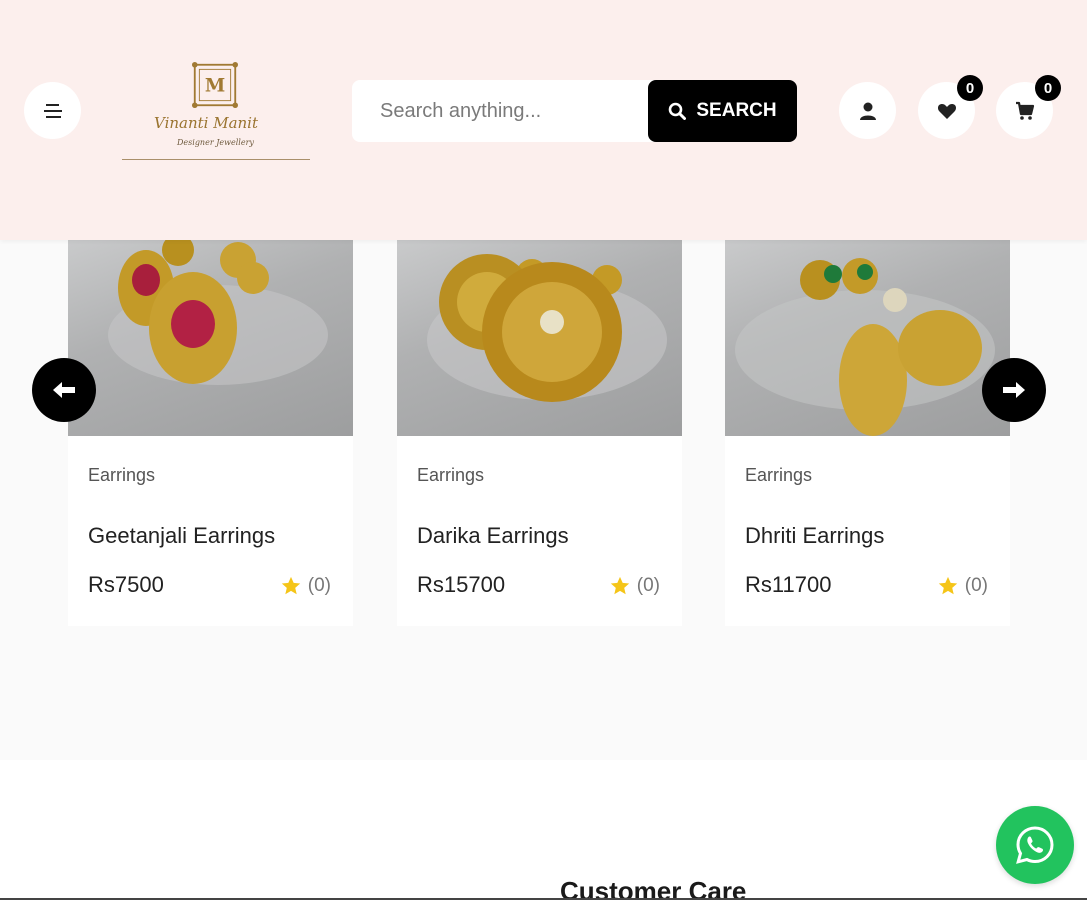 The image size is (1087, 900). What do you see at coordinates (215, 142) in the screenshot?
I see `logo-tagline: Designer Jewellery` at bounding box center [215, 142].